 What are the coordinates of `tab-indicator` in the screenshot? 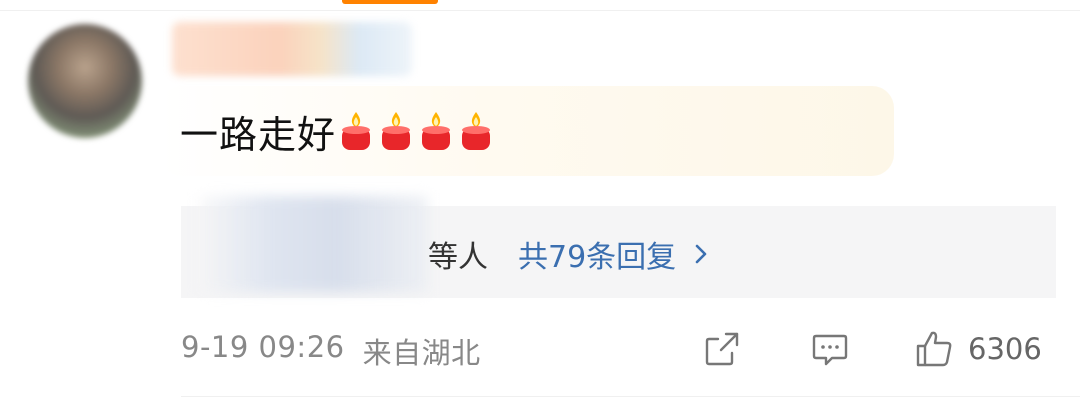 It's located at (390, 2).